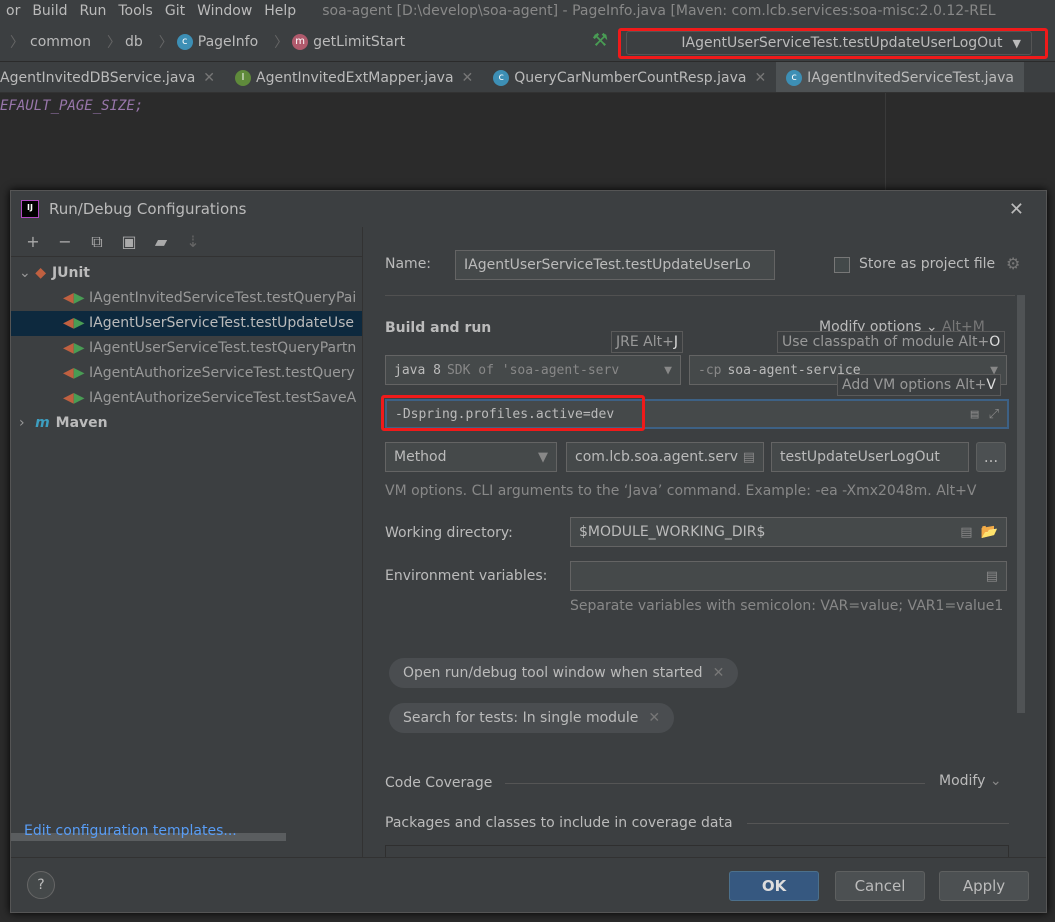 This screenshot has width=1055, height=922. I want to click on tree-node-maven: › m Maven, so click(186, 423).